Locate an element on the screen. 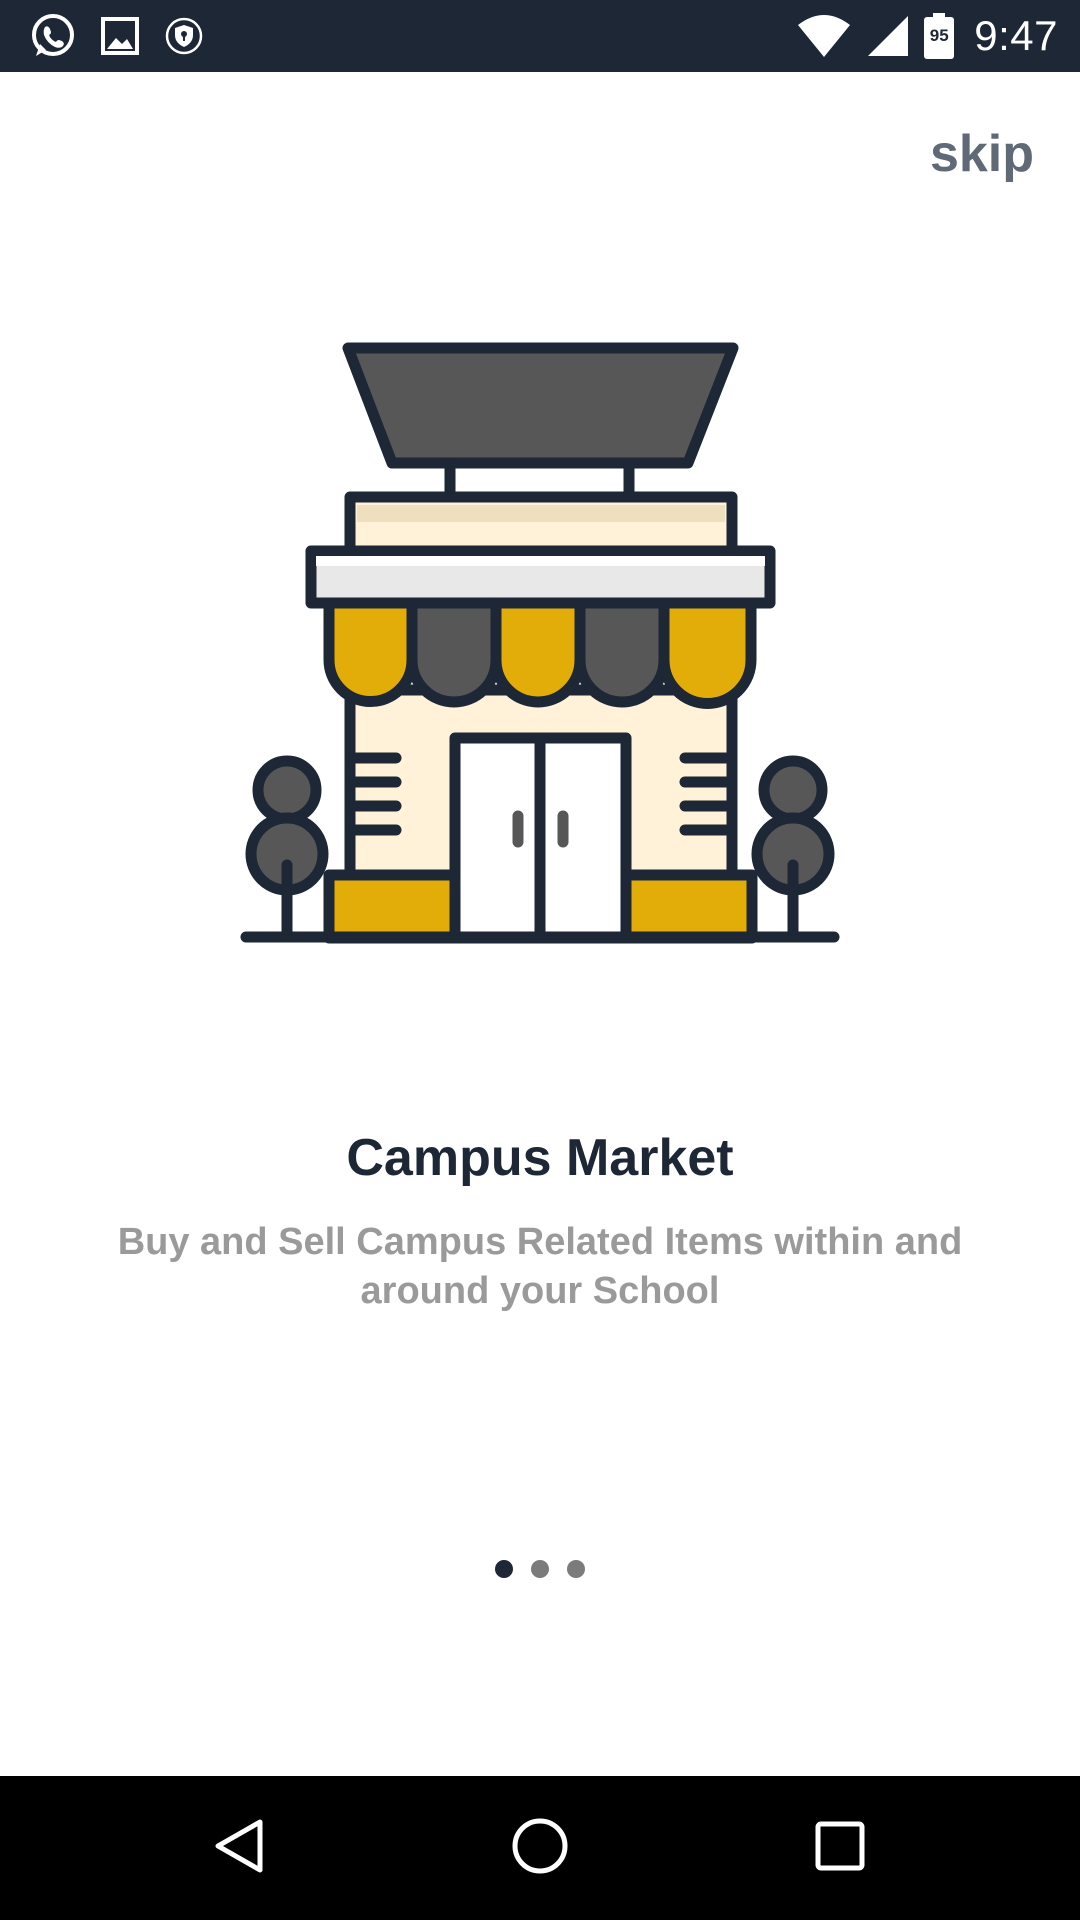 The image size is (1080, 1920). battery-level: 95 is located at coordinates (939, 35).